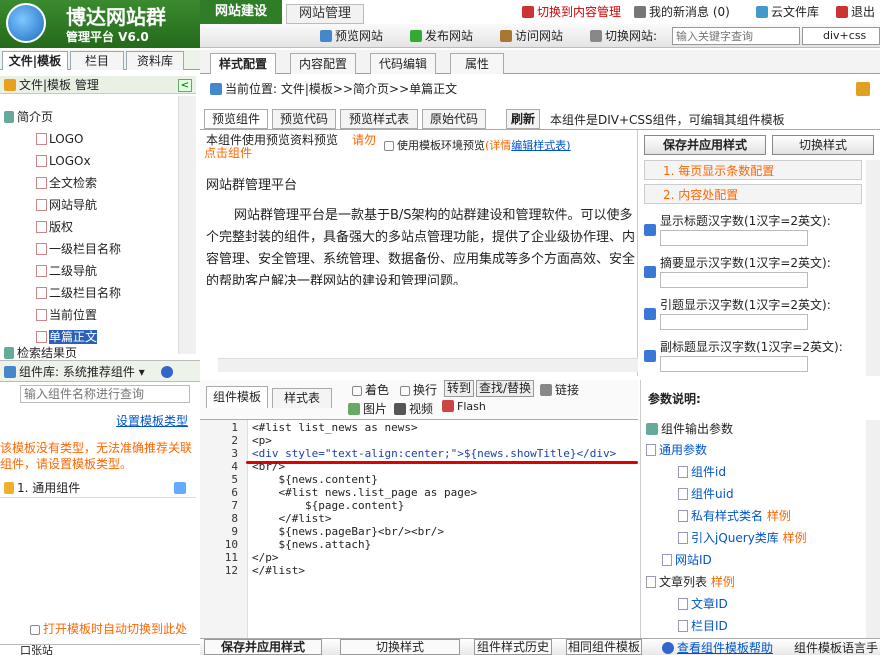 The image size is (880, 655). Describe the element at coordinates (682, 12) in the screenshot. I see `messages-link: 我的新消息 (0)` at that location.